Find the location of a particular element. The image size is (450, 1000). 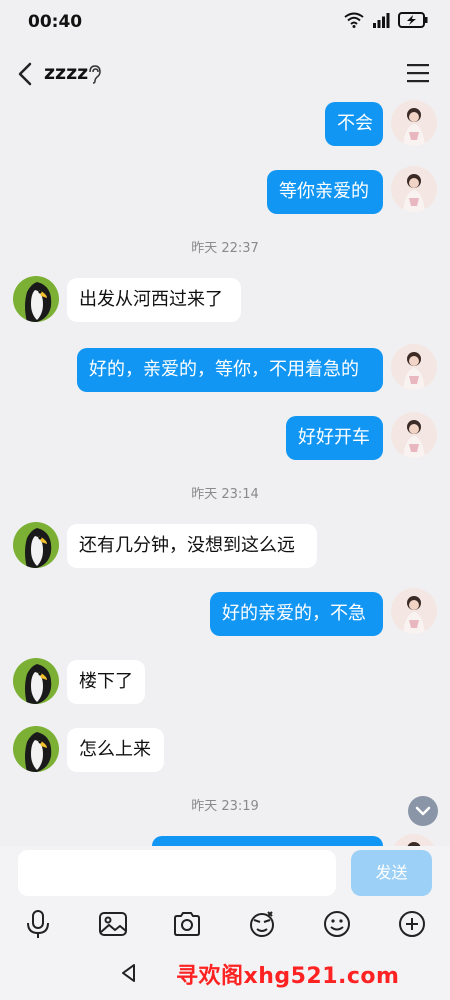

battery-charging-icon is located at coordinates (413, 20).